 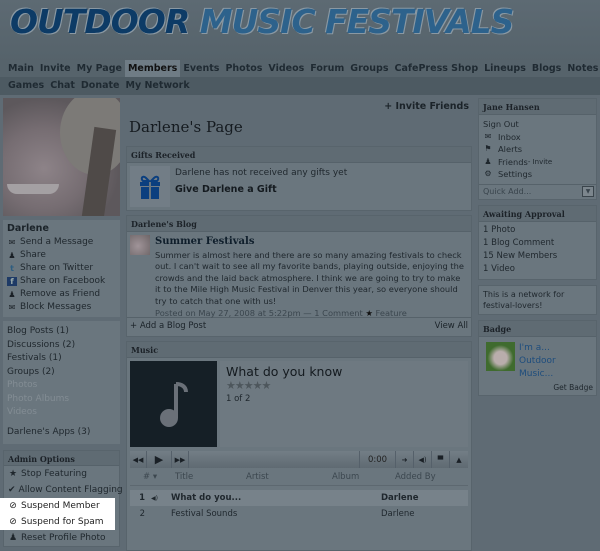 I want to click on facebook-icon: f, so click(x=12, y=281).